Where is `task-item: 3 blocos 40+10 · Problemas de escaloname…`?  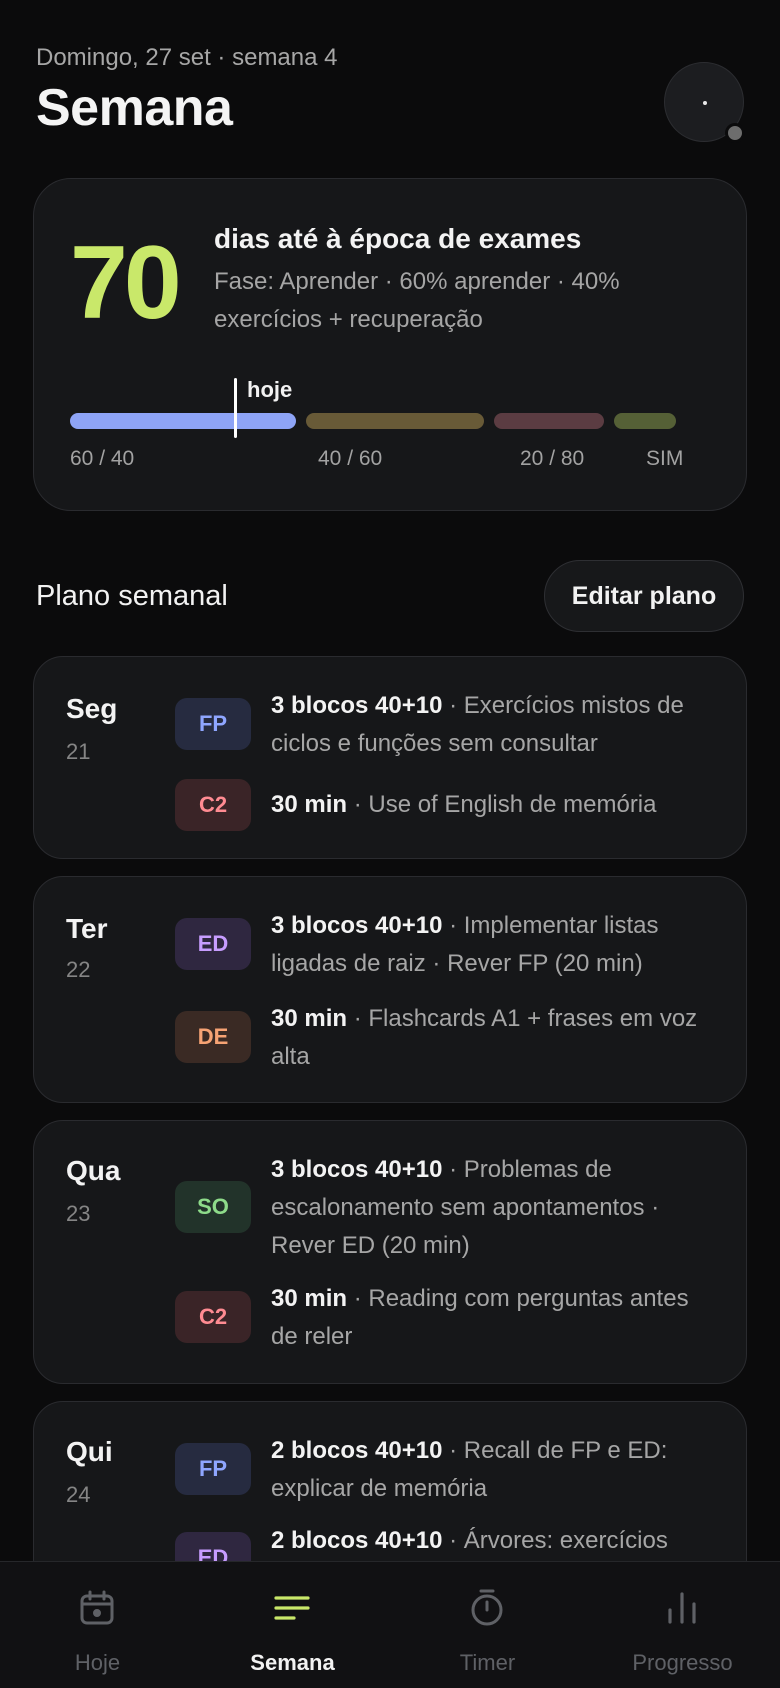
task-item: 3 blocos 40+10 · Problemas de escaloname… is located at coordinates (496, 1208).